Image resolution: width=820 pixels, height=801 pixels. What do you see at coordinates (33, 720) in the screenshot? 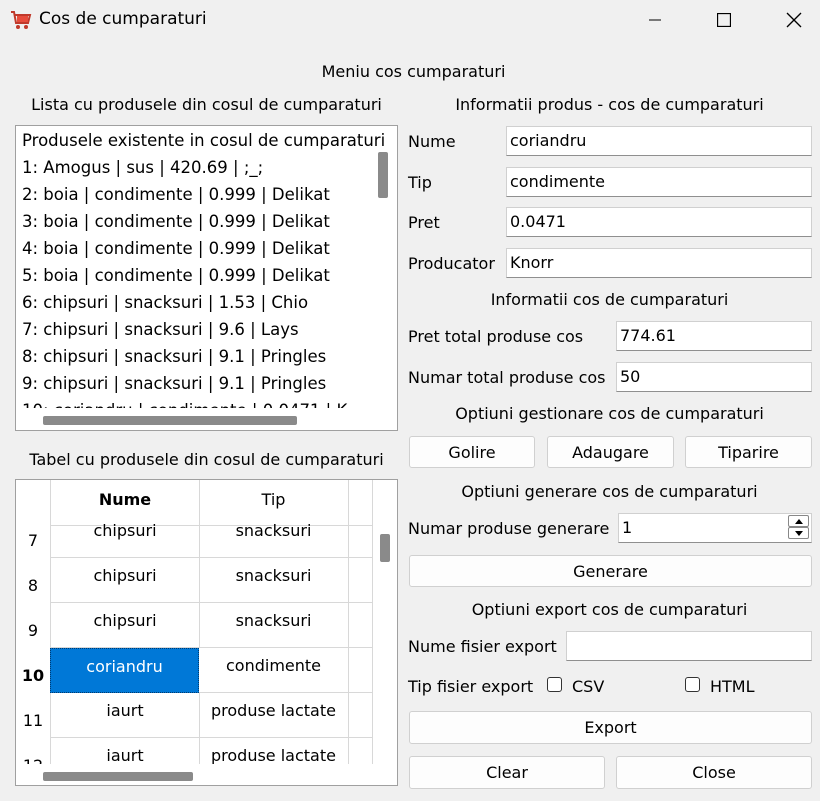
I see `row-header: 11` at bounding box center [33, 720].